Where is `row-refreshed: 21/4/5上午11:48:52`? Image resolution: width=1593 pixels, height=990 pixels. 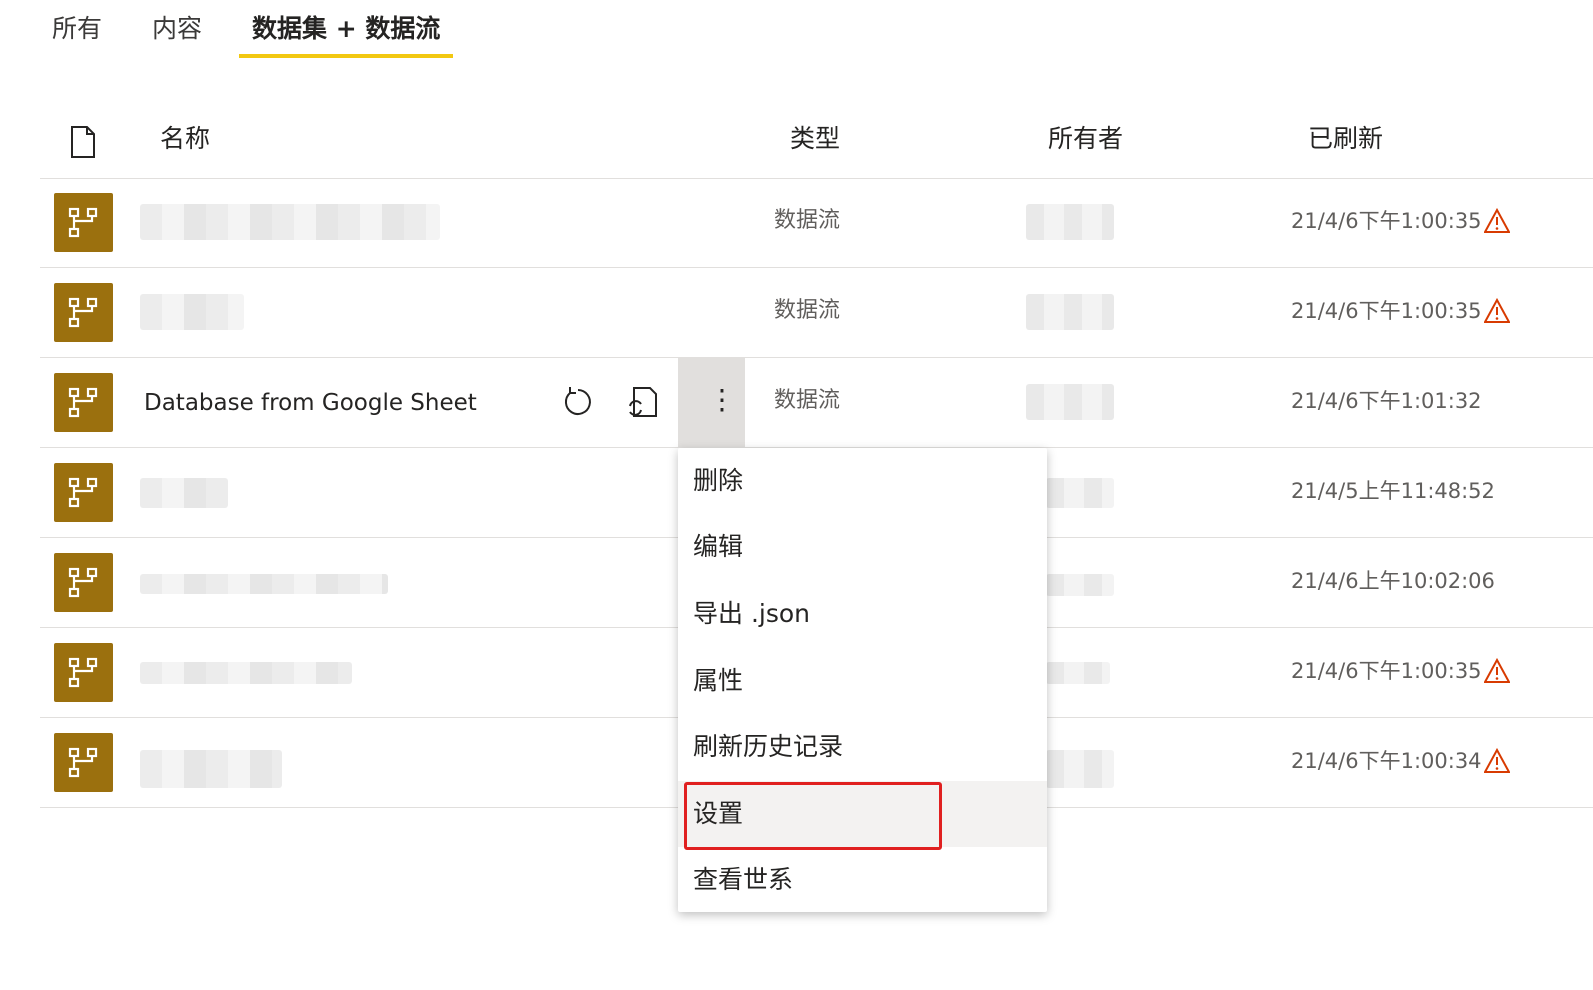 row-refreshed: 21/4/5上午11:48:52 is located at coordinates (1393, 491).